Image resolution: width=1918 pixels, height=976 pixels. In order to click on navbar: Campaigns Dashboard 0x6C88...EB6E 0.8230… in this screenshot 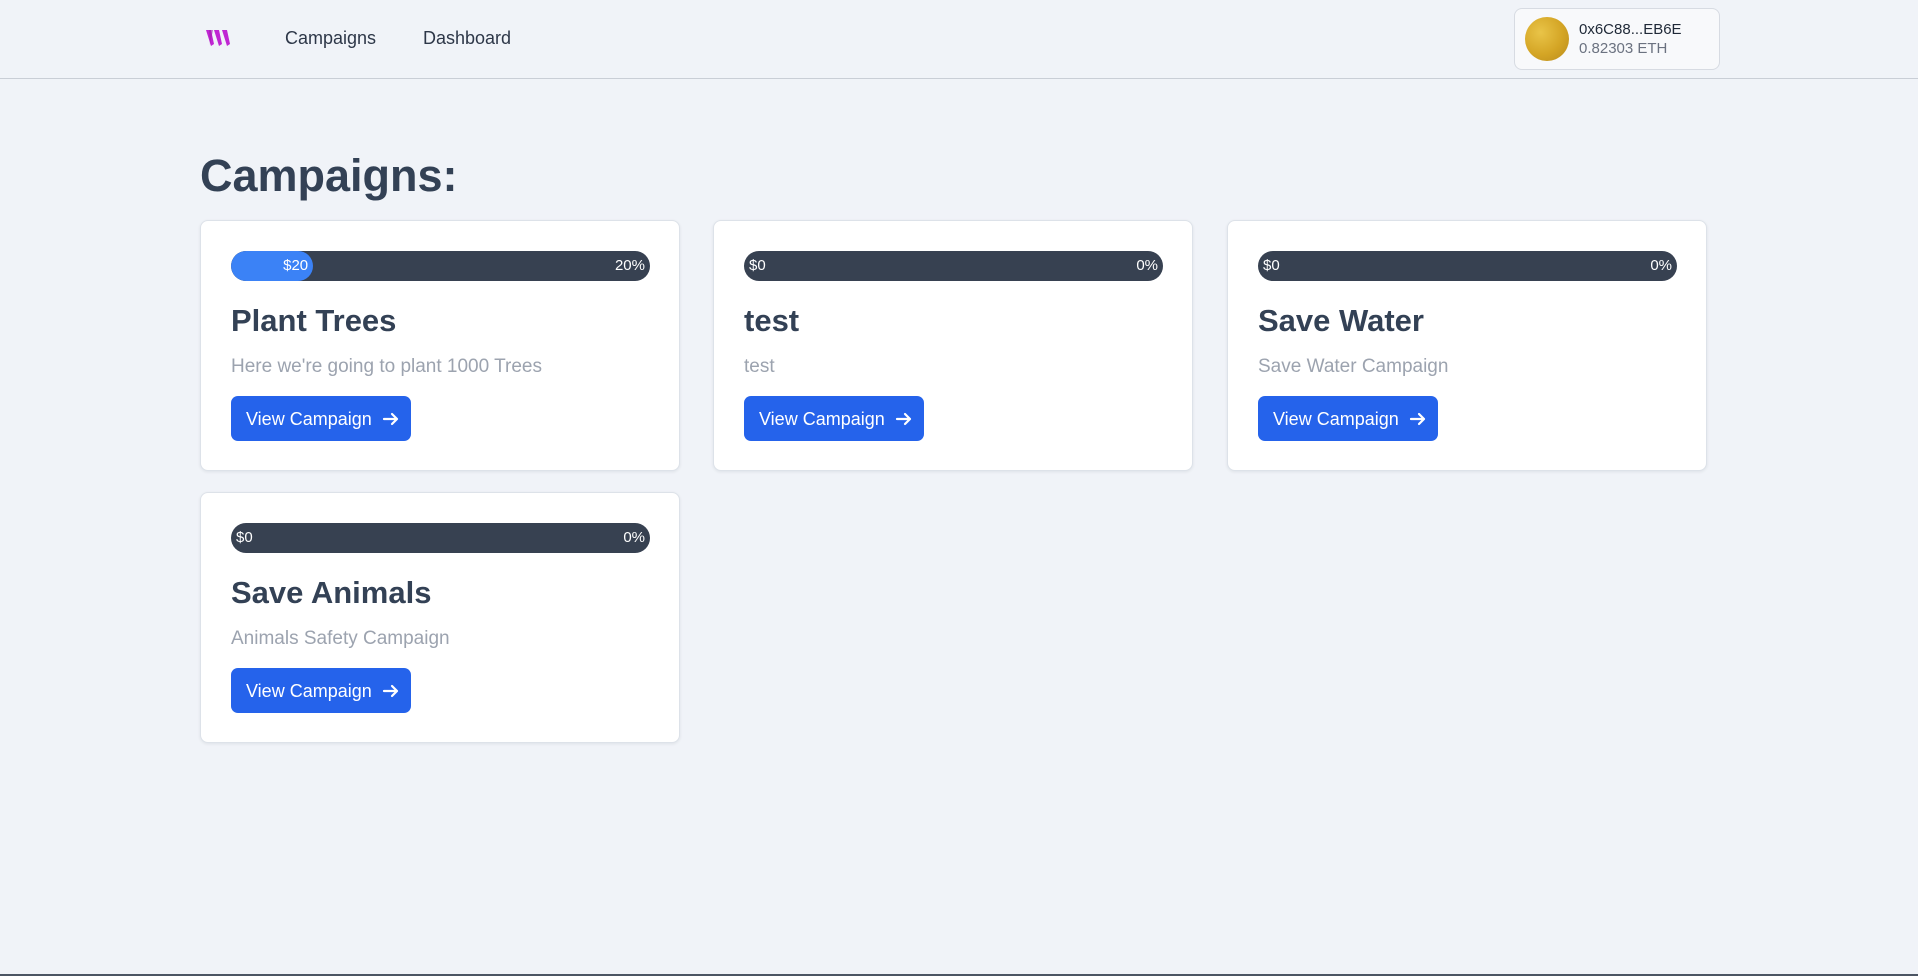, I will do `click(959, 39)`.